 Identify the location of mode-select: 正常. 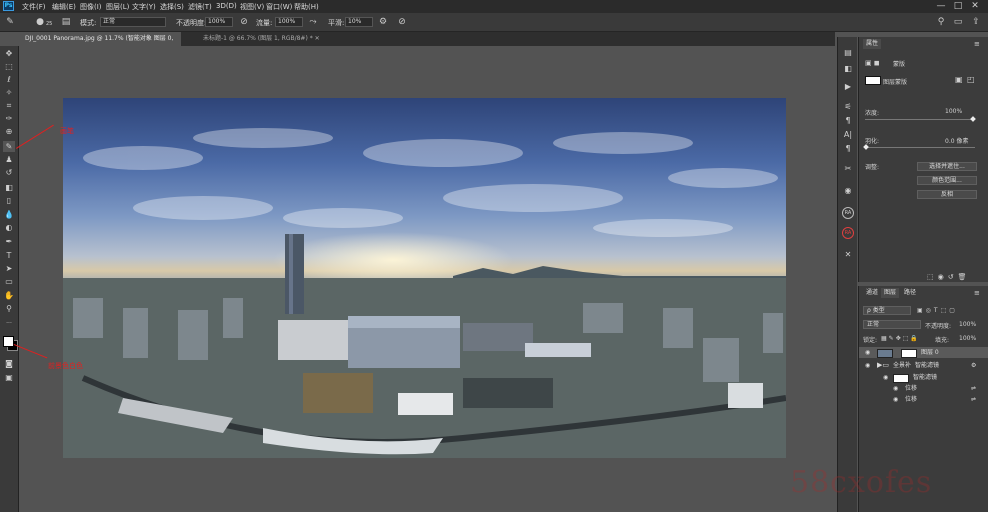
(133, 22).